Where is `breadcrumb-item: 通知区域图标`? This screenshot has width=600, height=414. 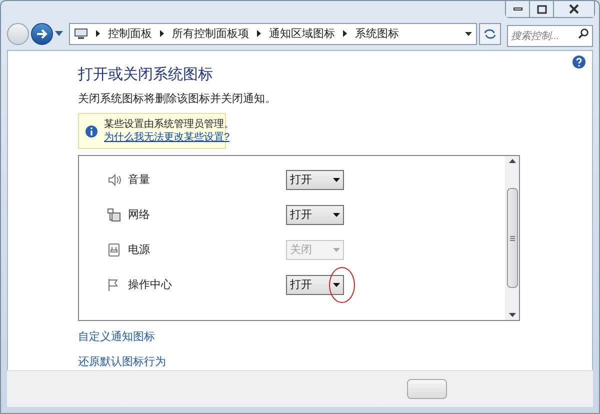 breadcrumb-item: 通知区域图标 is located at coordinates (302, 34).